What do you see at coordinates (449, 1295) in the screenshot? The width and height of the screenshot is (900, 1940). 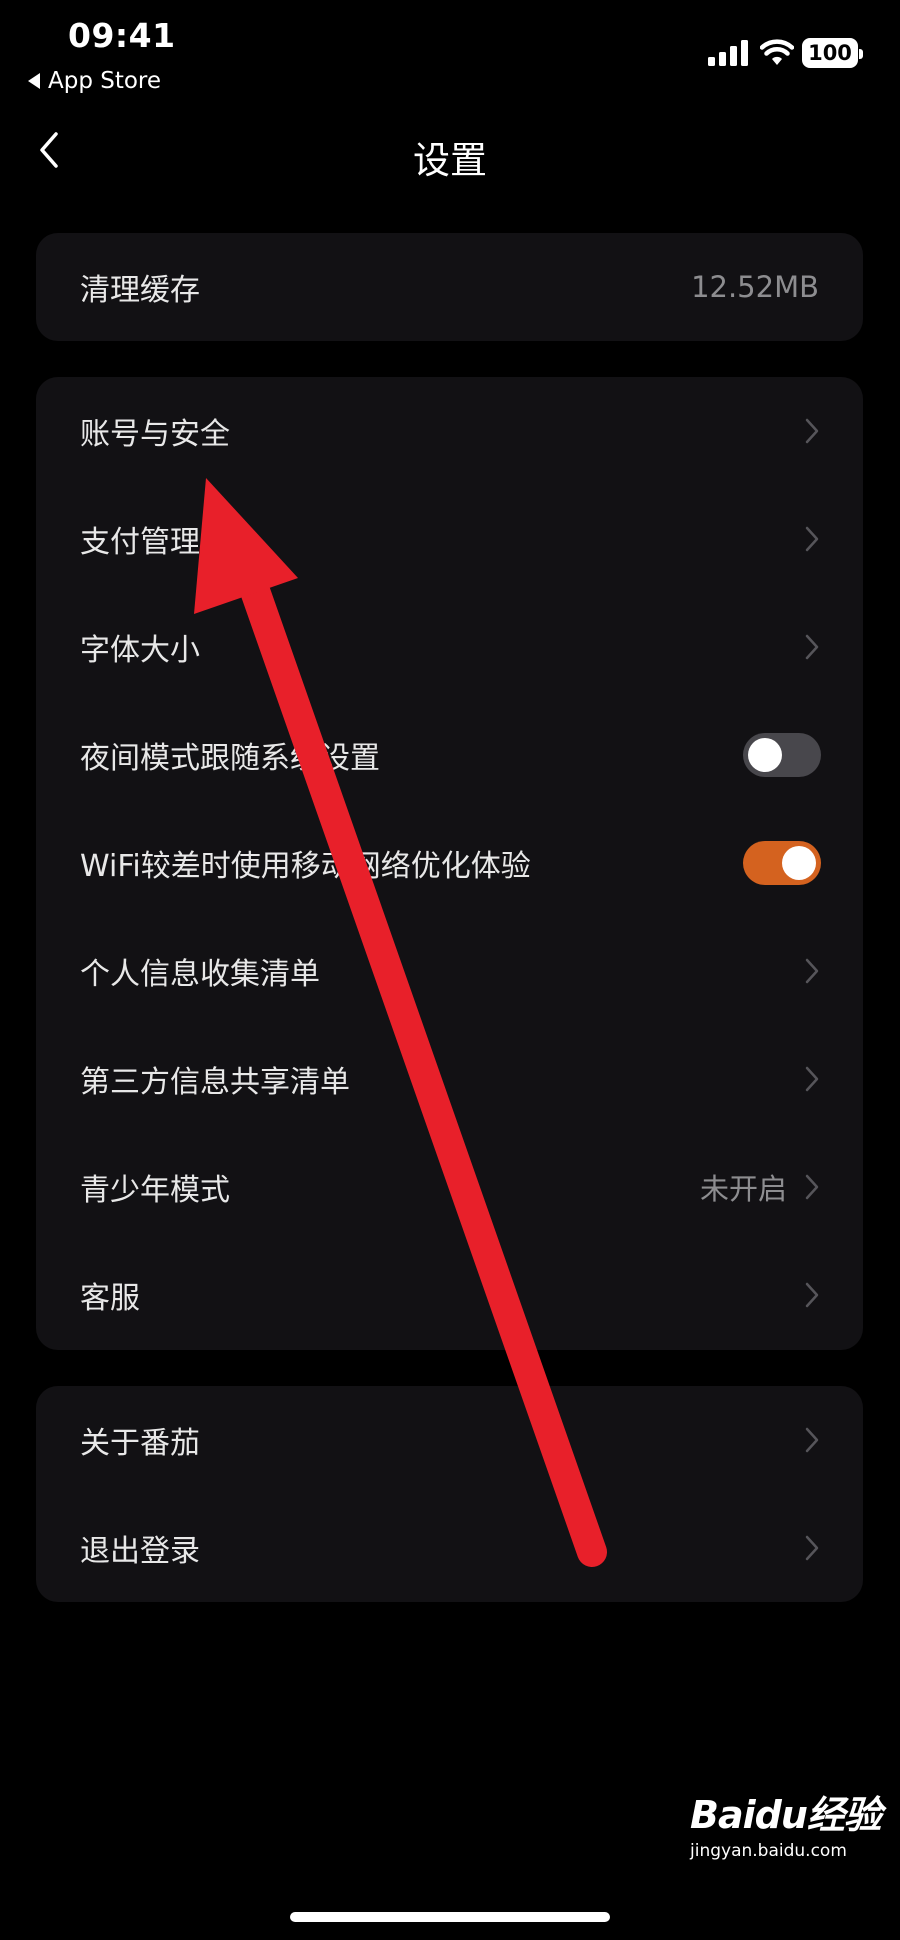 I see `settings-row-customer-service: 客服` at bounding box center [449, 1295].